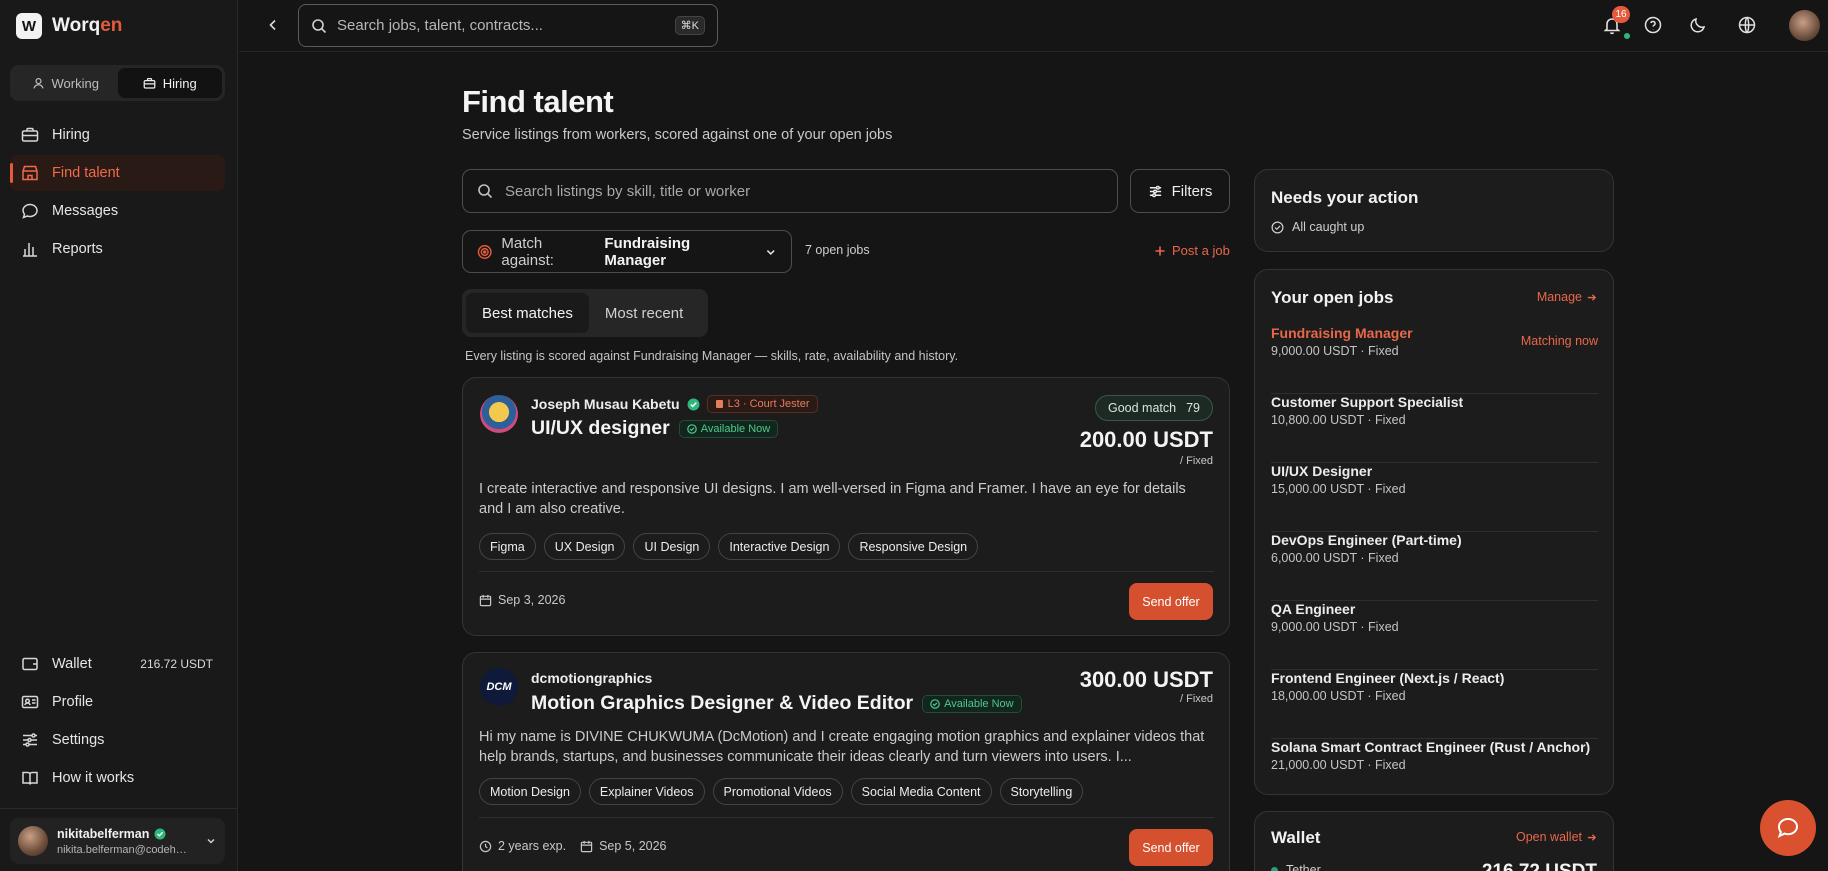 This screenshot has width=1828, height=871. What do you see at coordinates (117, 778) in the screenshot?
I see `nav-item-how-it-works: How it works` at bounding box center [117, 778].